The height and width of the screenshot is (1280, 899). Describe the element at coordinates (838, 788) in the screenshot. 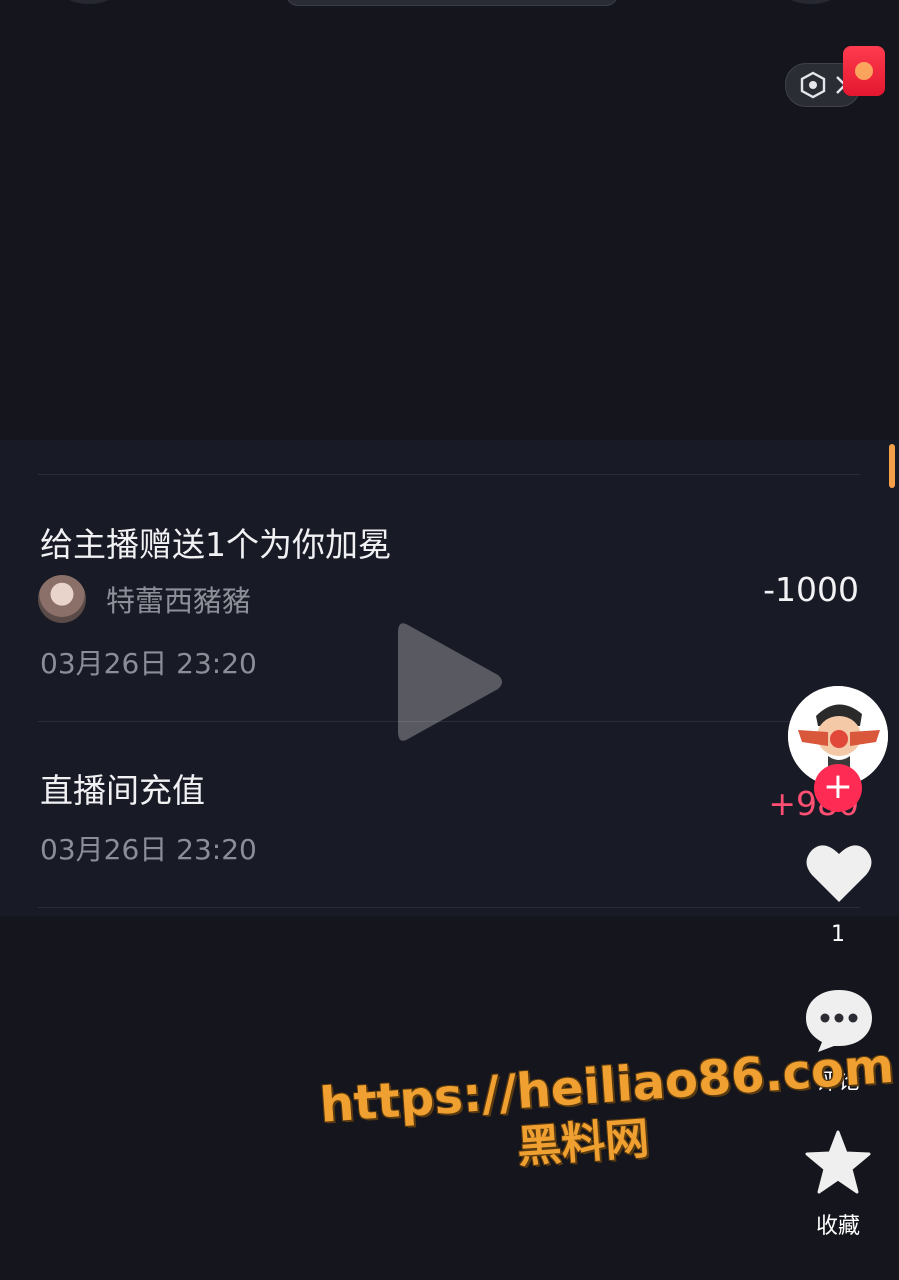

I see `follow-button: +` at that location.